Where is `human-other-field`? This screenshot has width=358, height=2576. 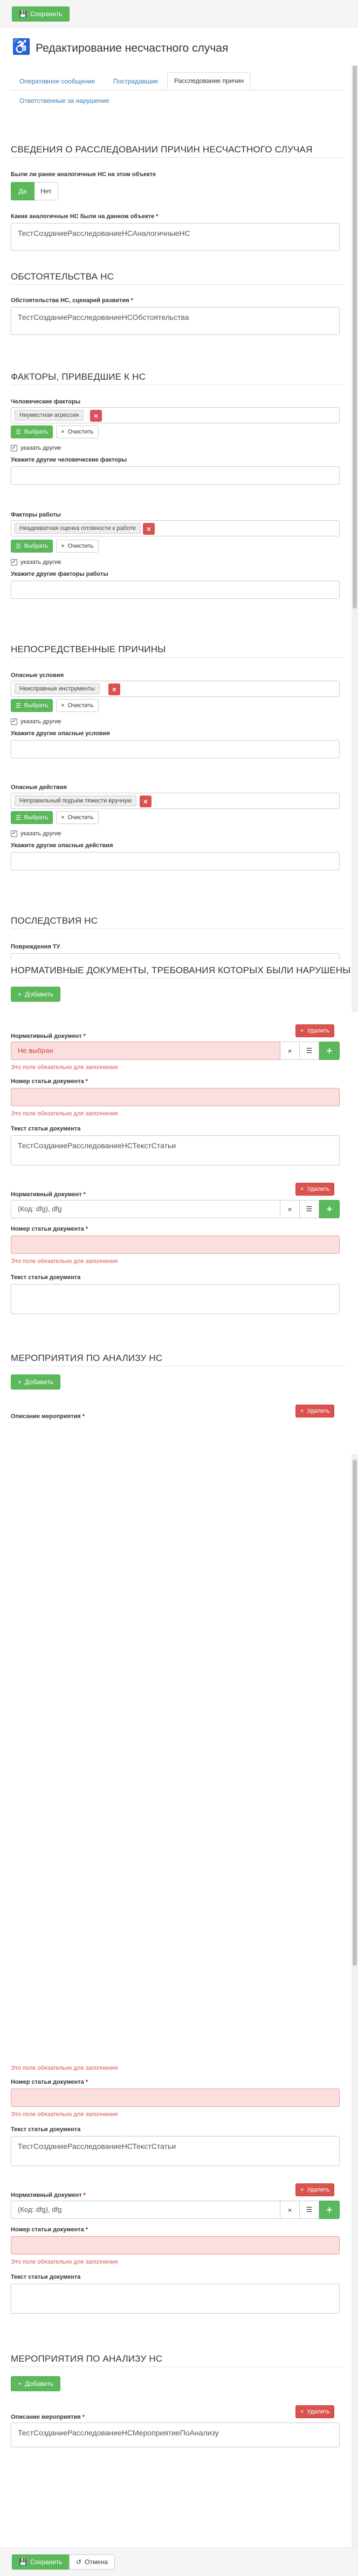 human-other-field is located at coordinates (176, 475).